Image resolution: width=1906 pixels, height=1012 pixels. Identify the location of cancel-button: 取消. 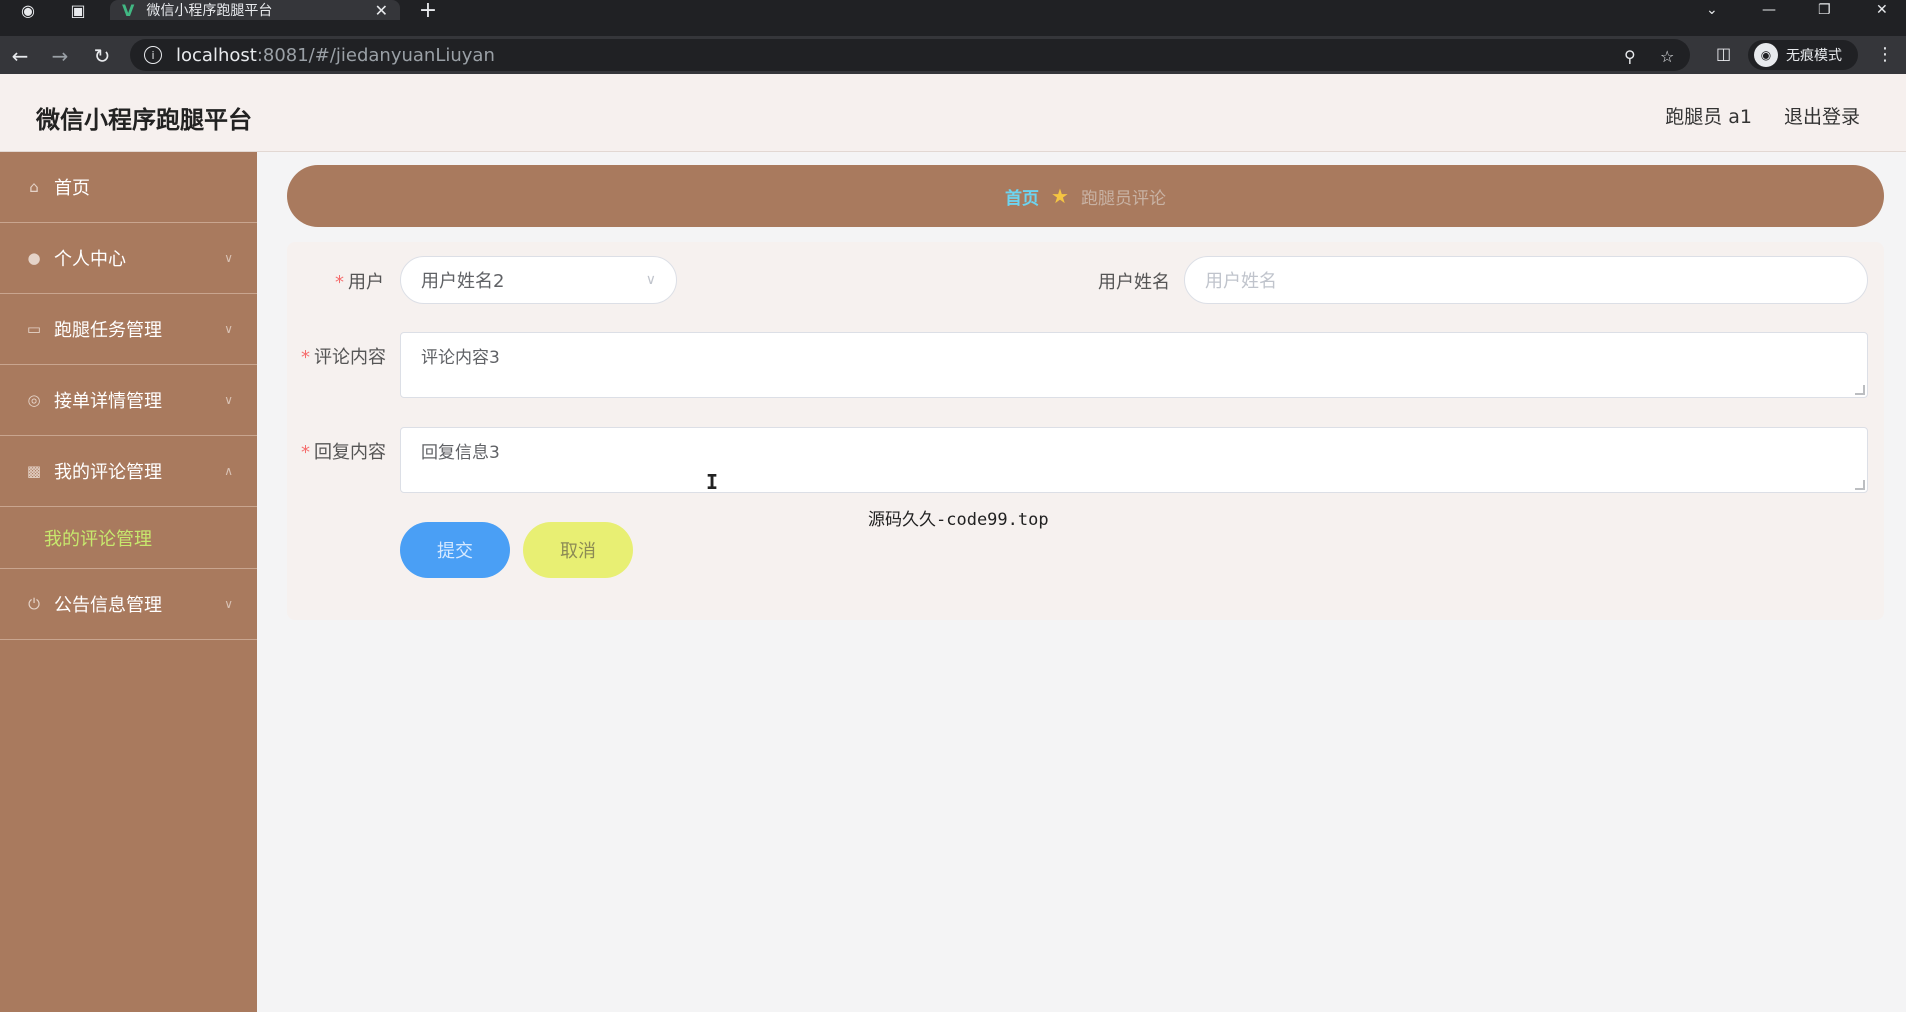
(578, 550).